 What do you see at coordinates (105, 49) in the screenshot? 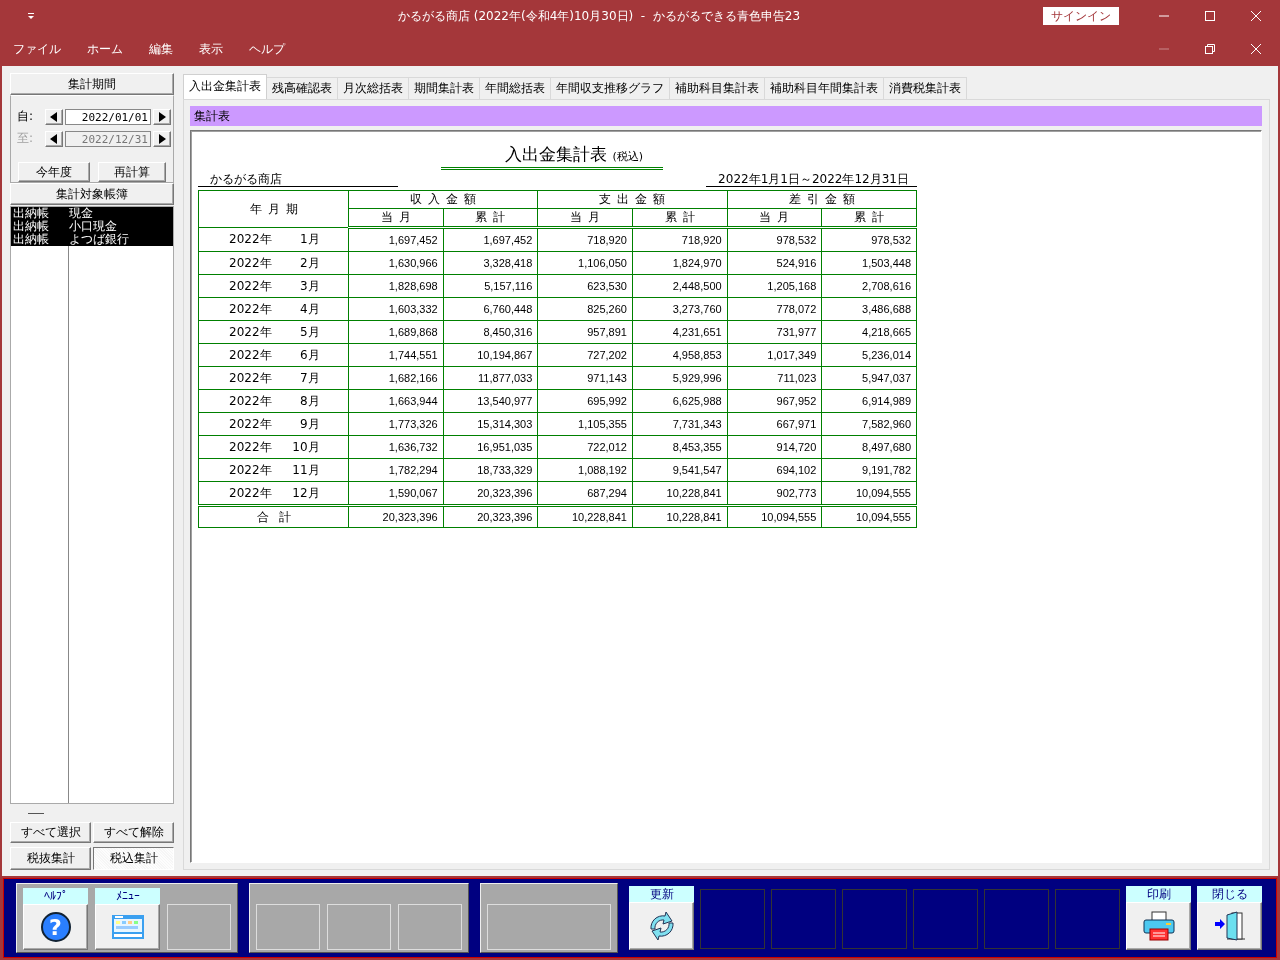
I see `menu-item: ホーム` at bounding box center [105, 49].